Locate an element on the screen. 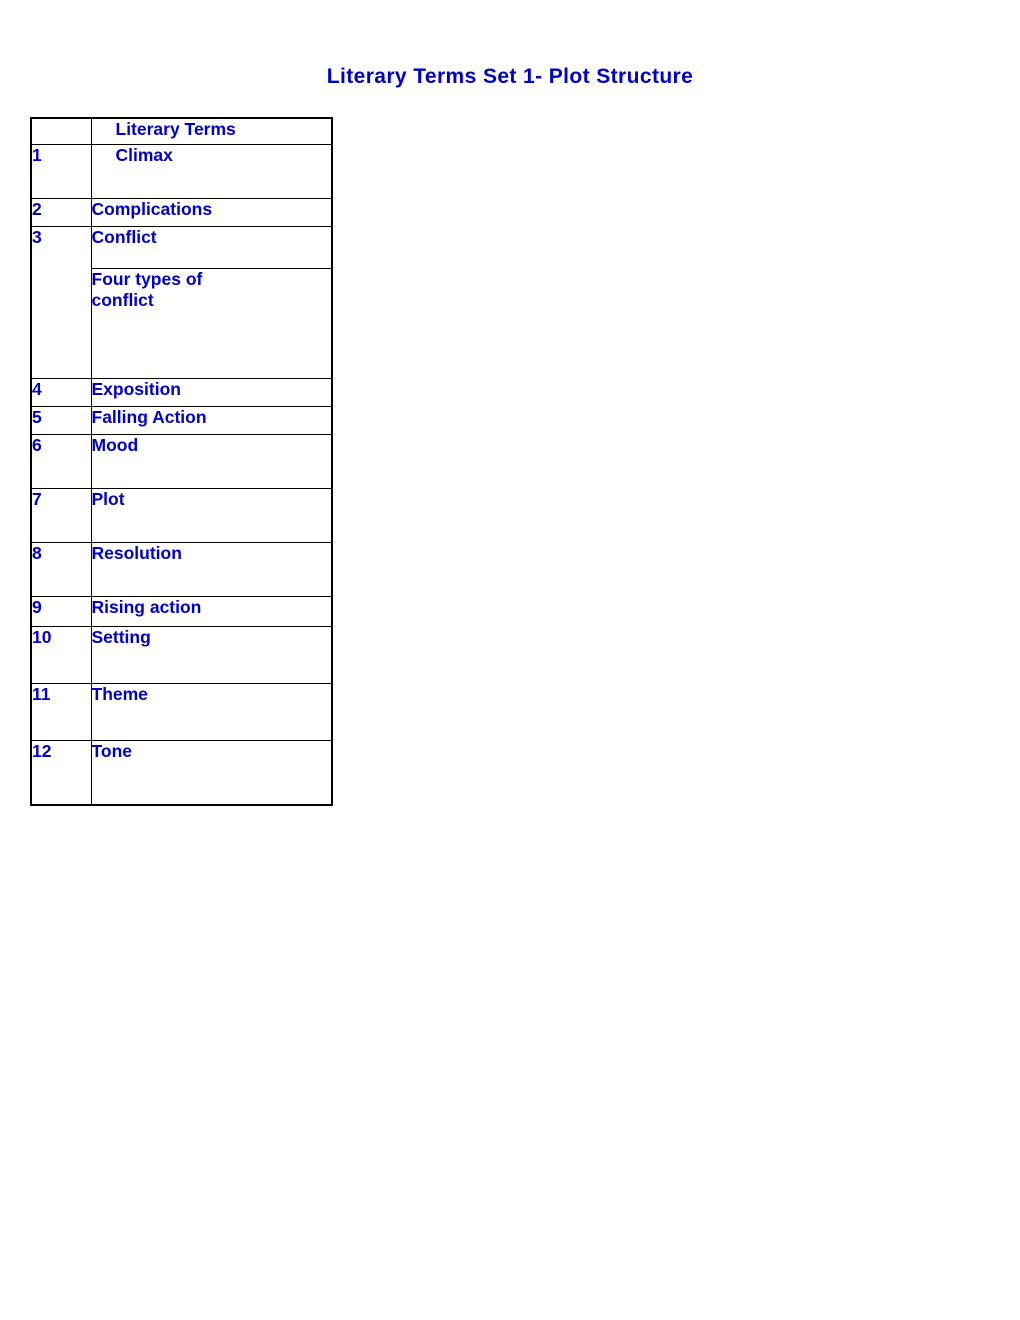 The width and height of the screenshot is (1020, 1320). row-term-four-types-of-conflict: Four types of conflict is located at coordinates (211, 323).